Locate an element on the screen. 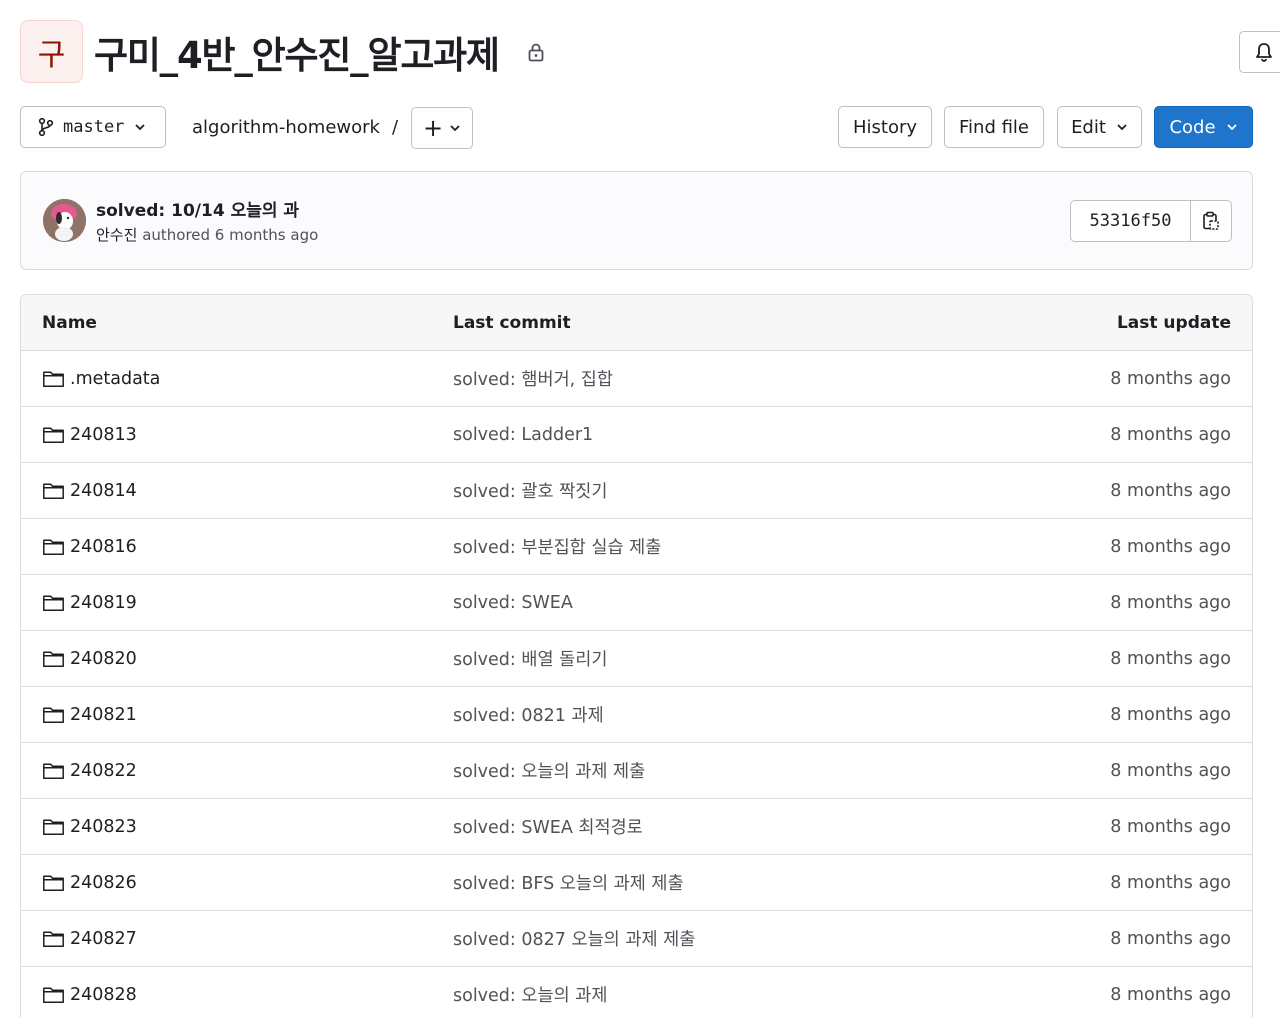 Image resolution: width=1280 pixels, height=1018 pixels. commit-message-link: solved: BFS 오늘의 과제 제출 is located at coordinates (568, 882).